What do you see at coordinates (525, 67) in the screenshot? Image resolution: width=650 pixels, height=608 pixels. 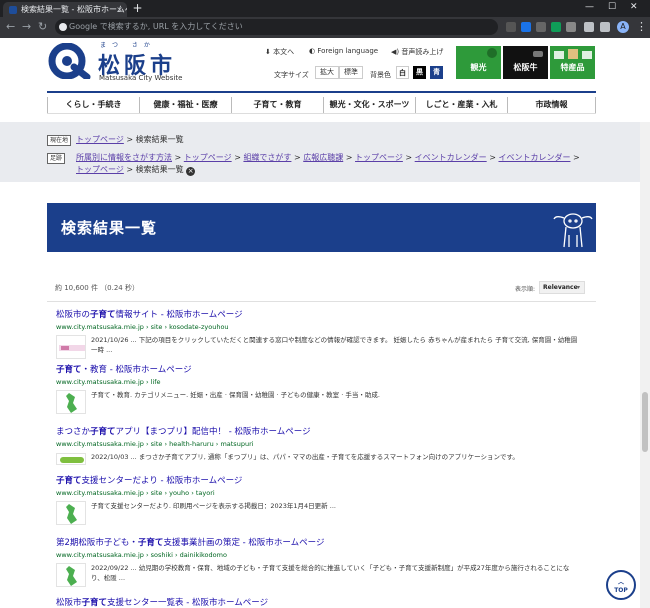 I see `banner-label: 松阪牛` at bounding box center [525, 67].